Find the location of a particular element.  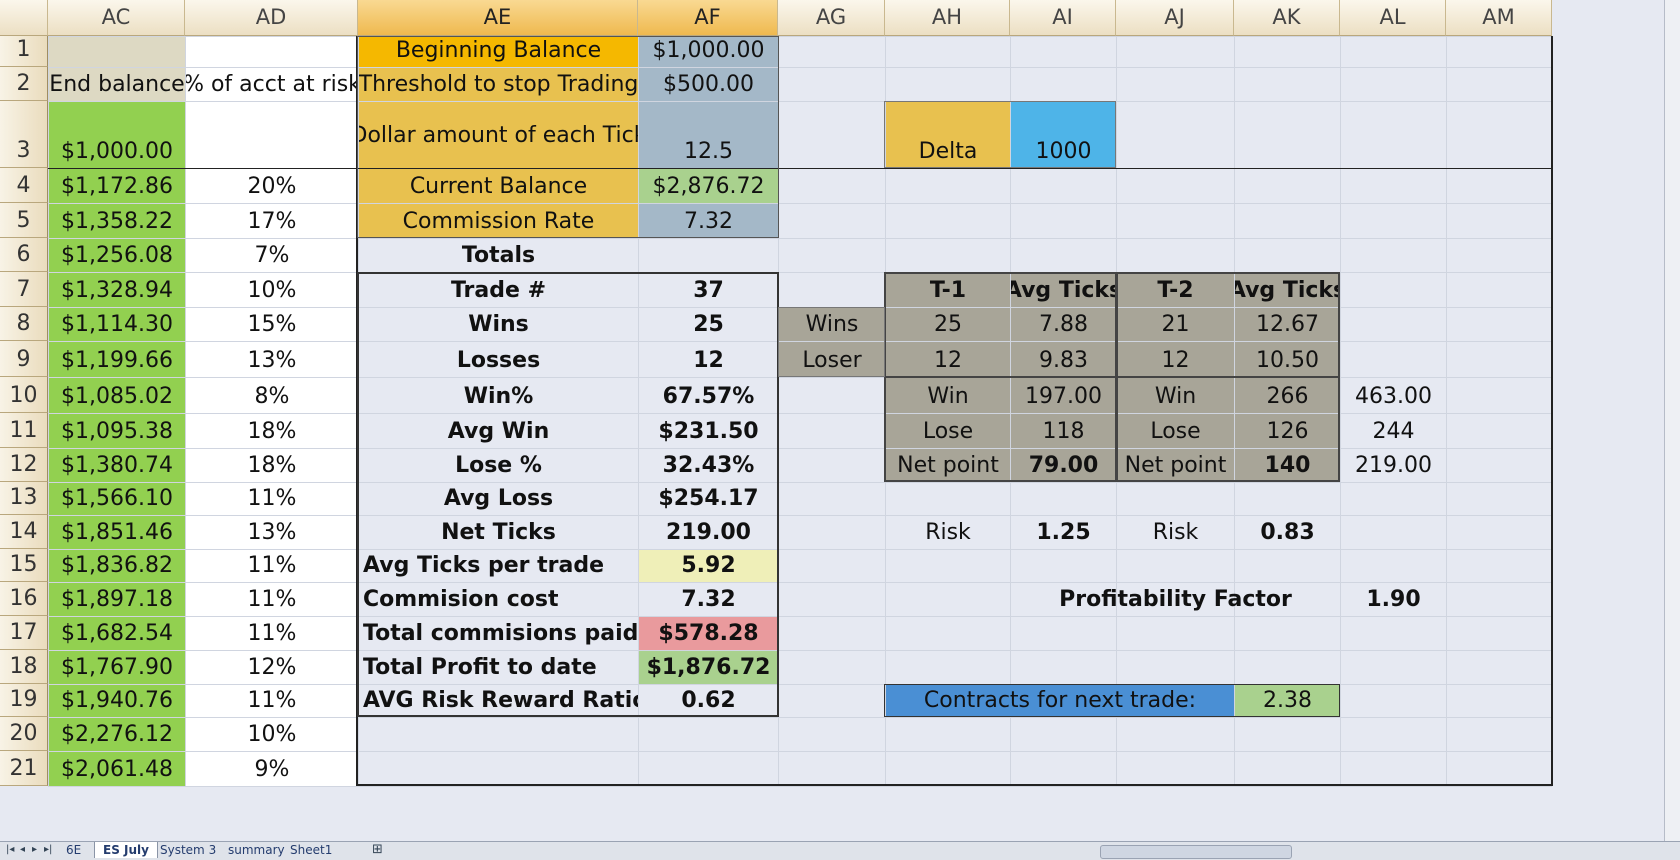

row-header-3: 3 is located at coordinates (24, 134).